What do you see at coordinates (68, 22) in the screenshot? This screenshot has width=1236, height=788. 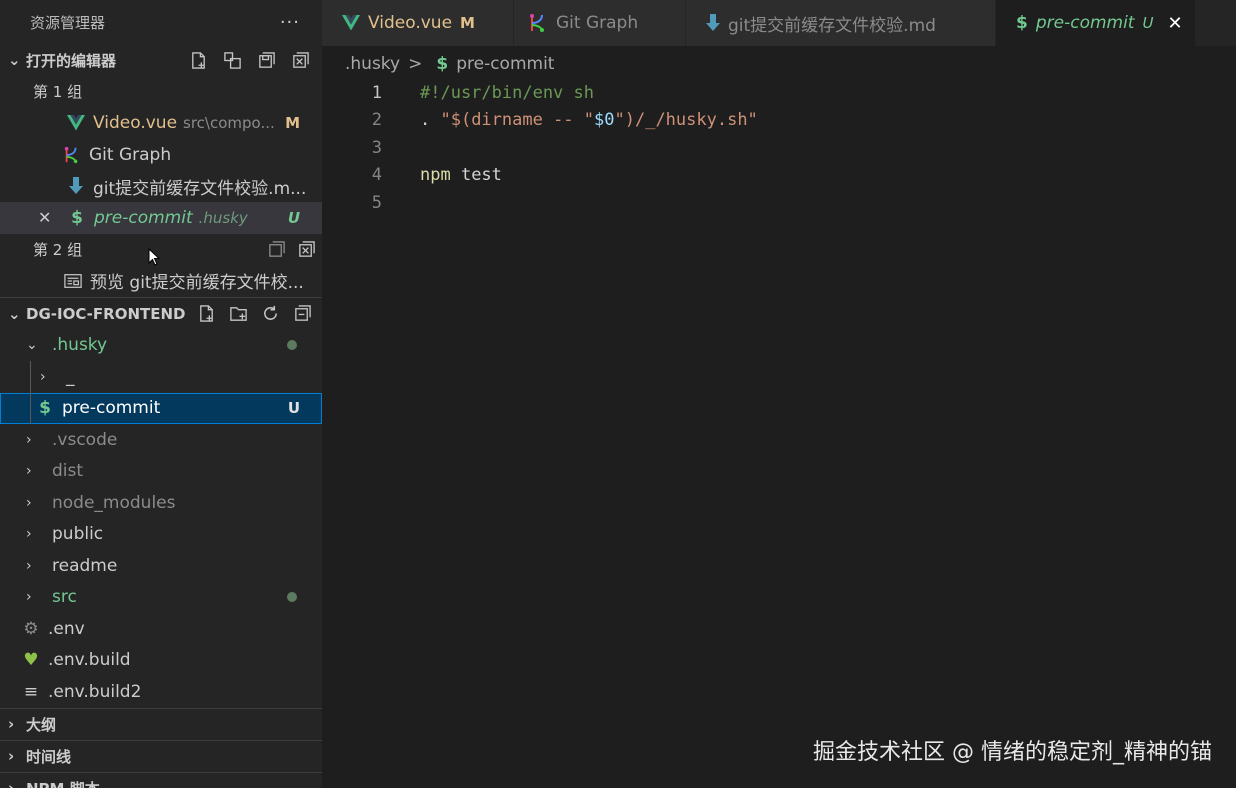 I see `explorer-title: 资源管理器` at bounding box center [68, 22].